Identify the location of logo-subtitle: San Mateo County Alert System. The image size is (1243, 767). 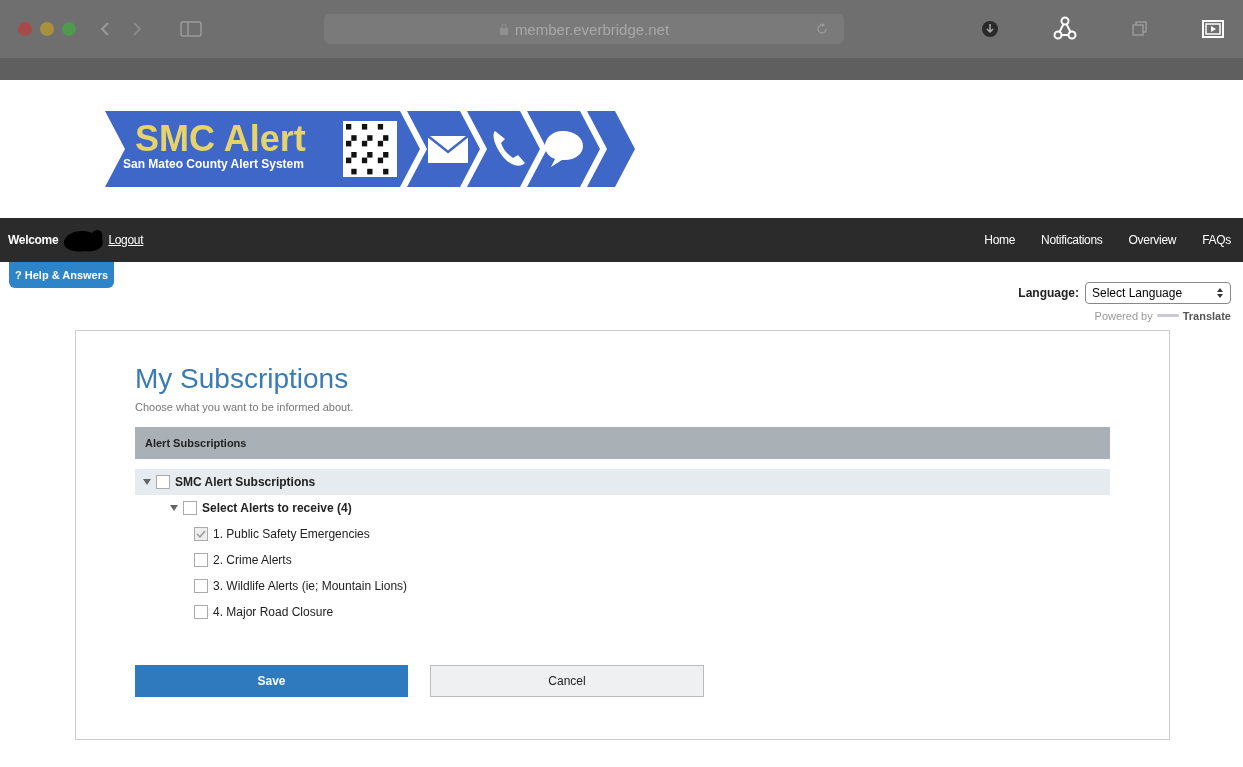
(213, 164).